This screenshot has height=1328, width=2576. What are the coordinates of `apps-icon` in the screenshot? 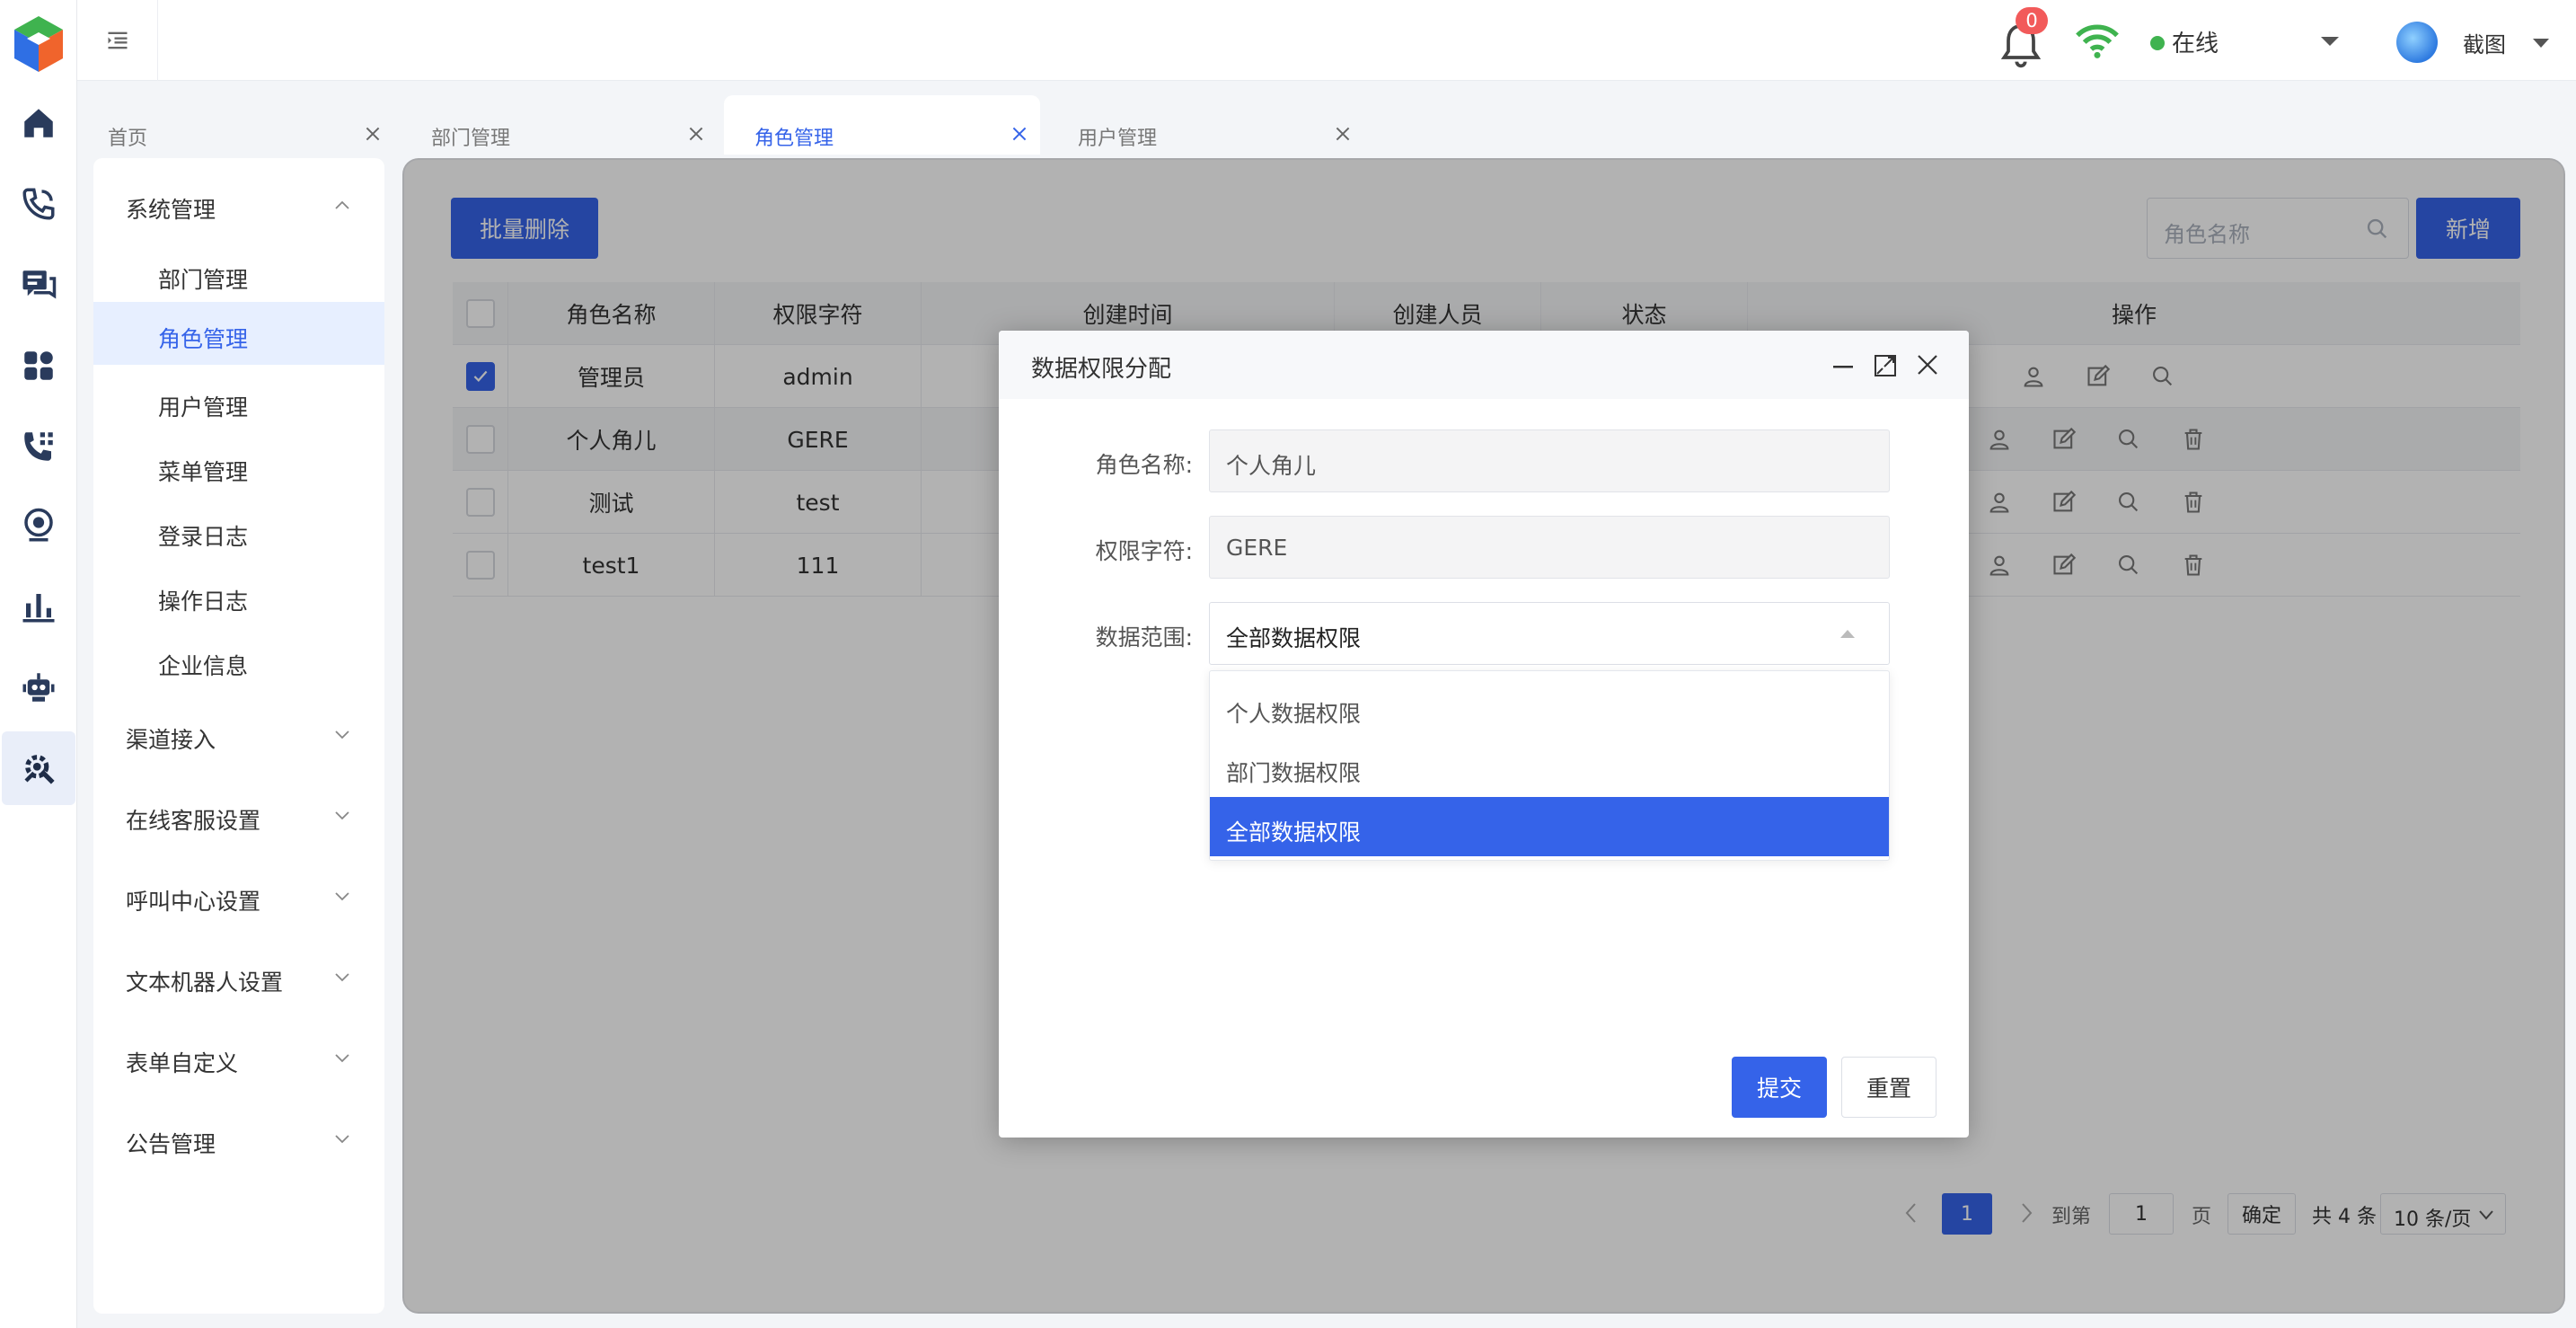 It's located at (39, 366).